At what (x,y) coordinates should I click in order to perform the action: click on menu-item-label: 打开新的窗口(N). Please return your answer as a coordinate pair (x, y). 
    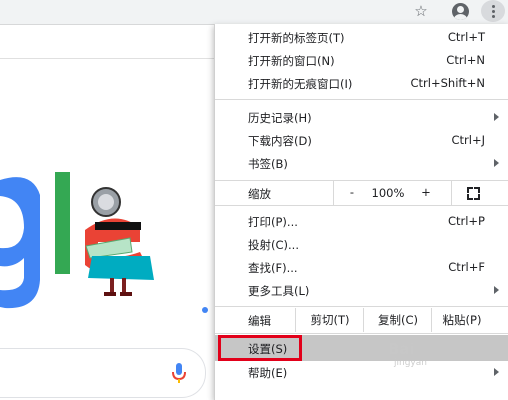
    Looking at the image, I should click on (291, 61).